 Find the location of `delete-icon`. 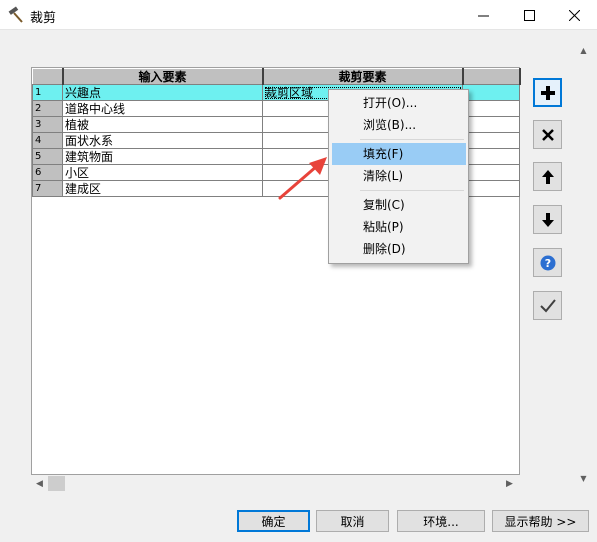

delete-icon is located at coordinates (547, 134).